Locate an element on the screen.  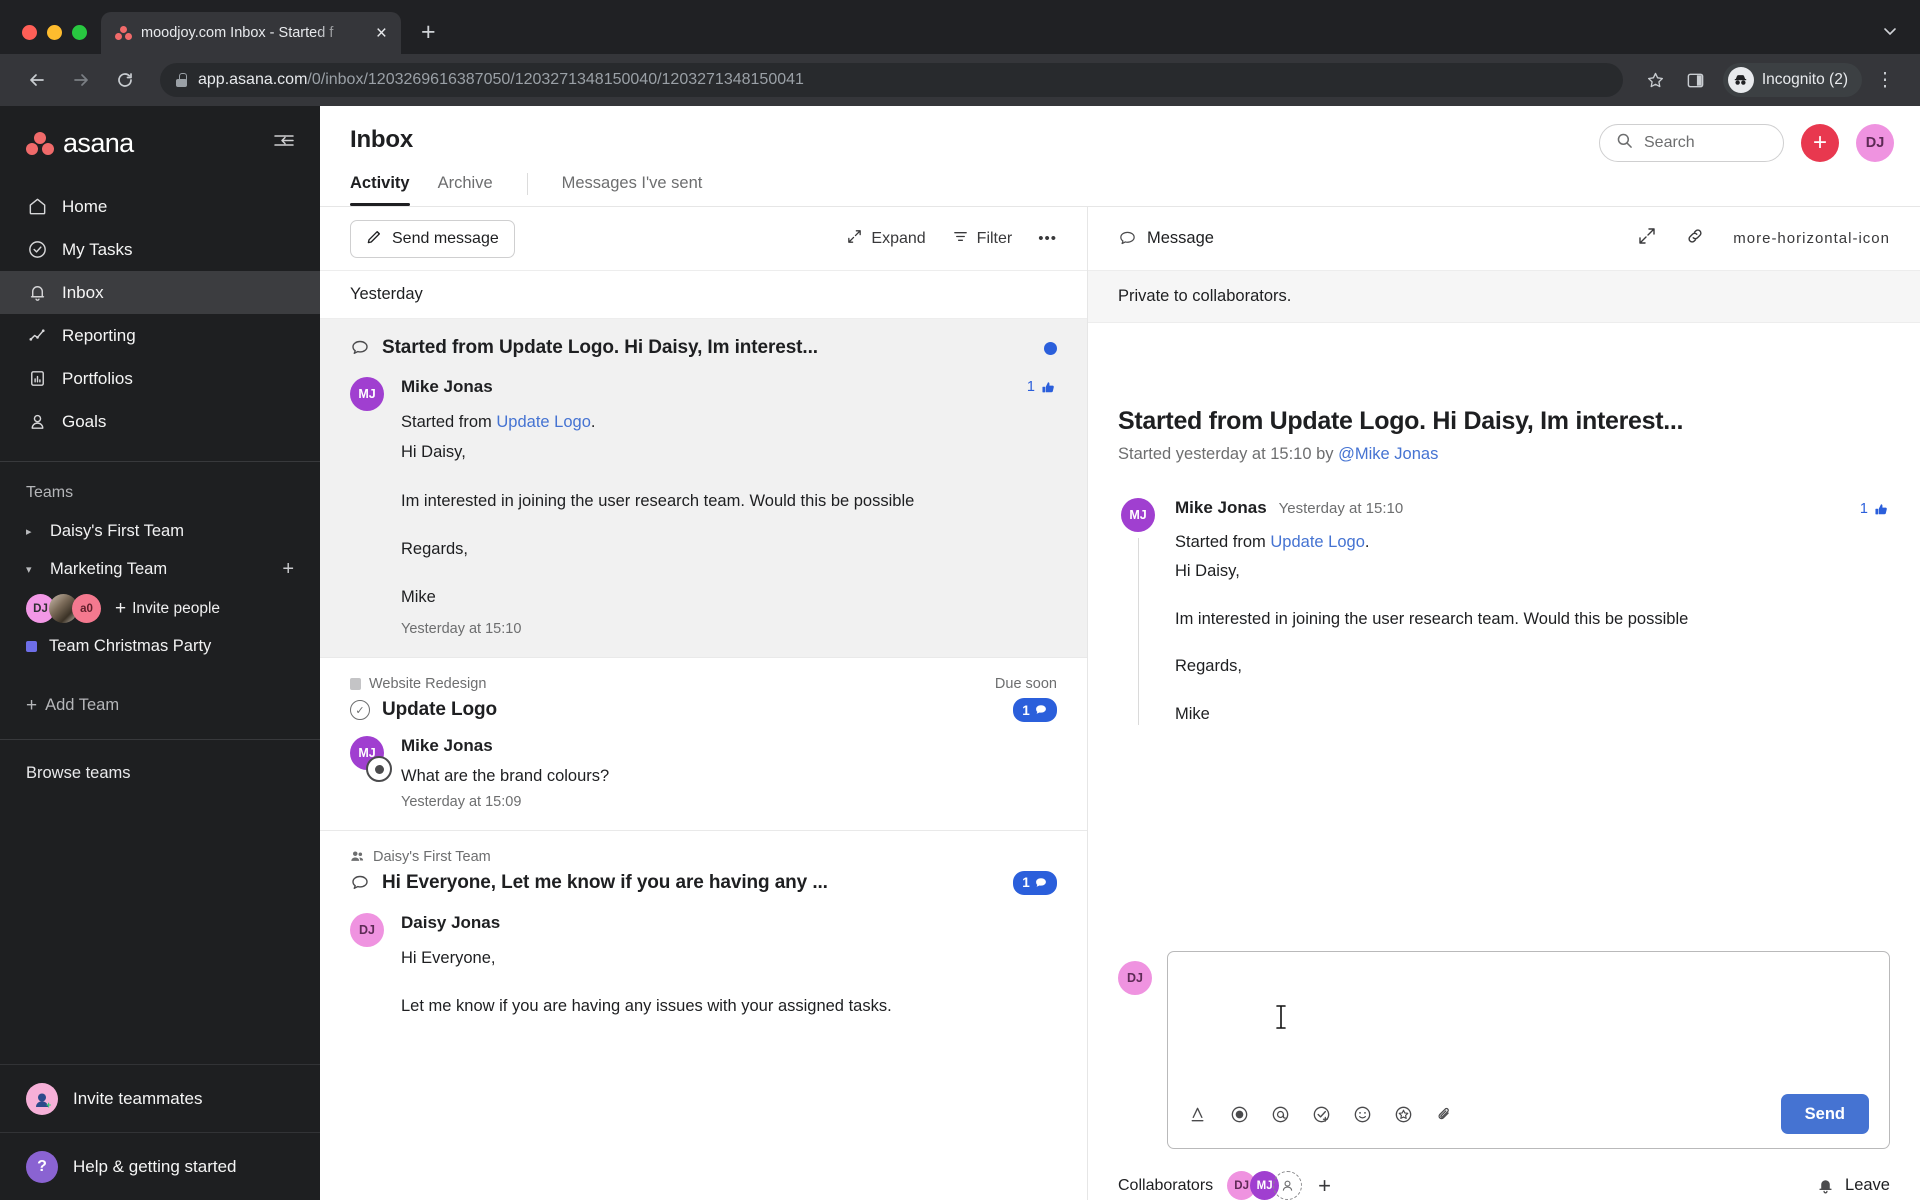
mention-icon is located at coordinates (1280, 1114).